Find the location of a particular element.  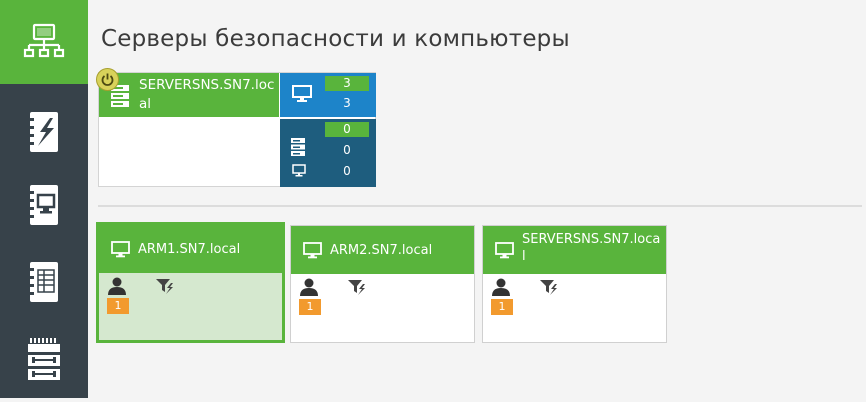

computer-card-header: ARM2.SN7.local is located at coordinates (382, 250).